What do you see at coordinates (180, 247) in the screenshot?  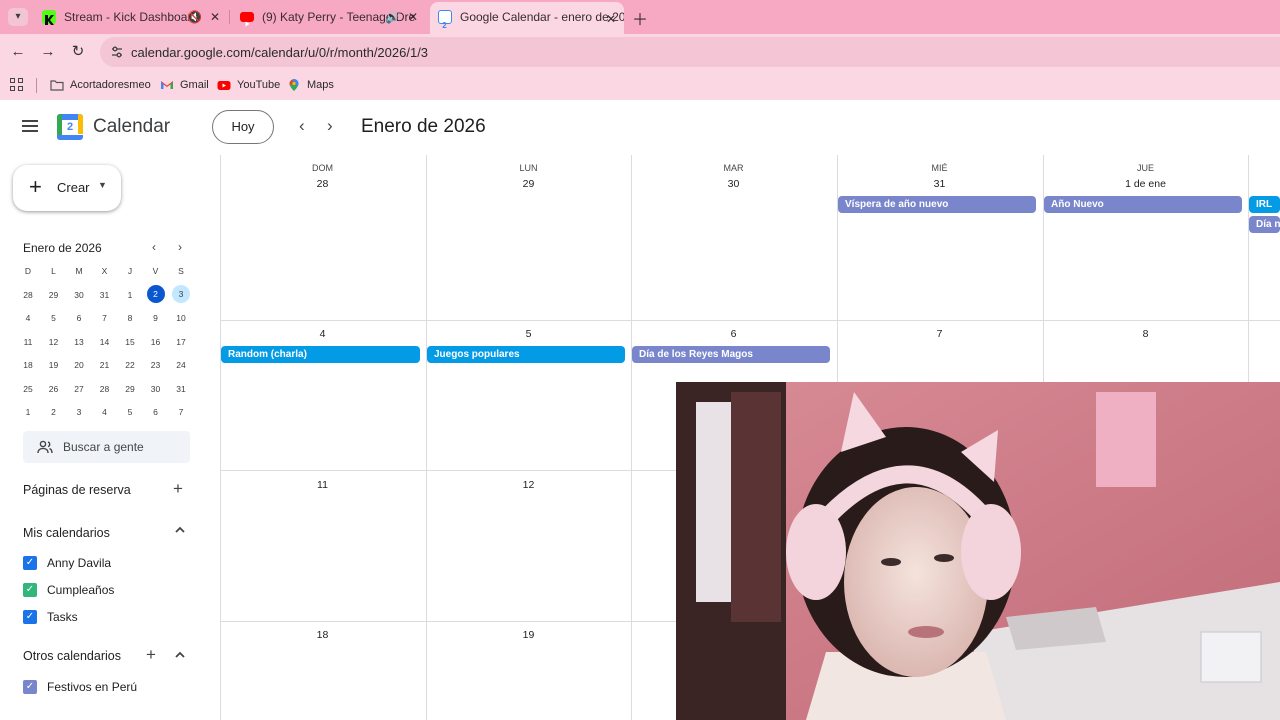 I see `mini-calendar-next-button: ›` at bounding box center [180, 247].